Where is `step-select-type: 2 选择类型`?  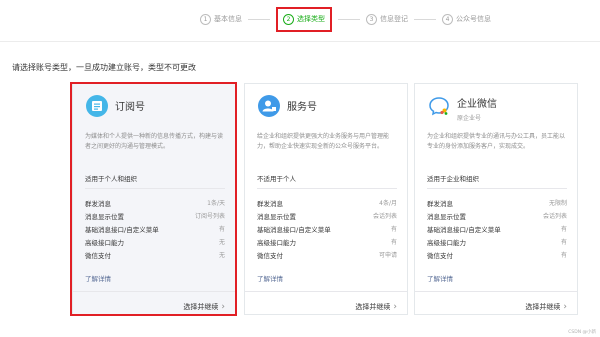
step-select-type: 2 选择类型 is located at coordinates (304, 19).